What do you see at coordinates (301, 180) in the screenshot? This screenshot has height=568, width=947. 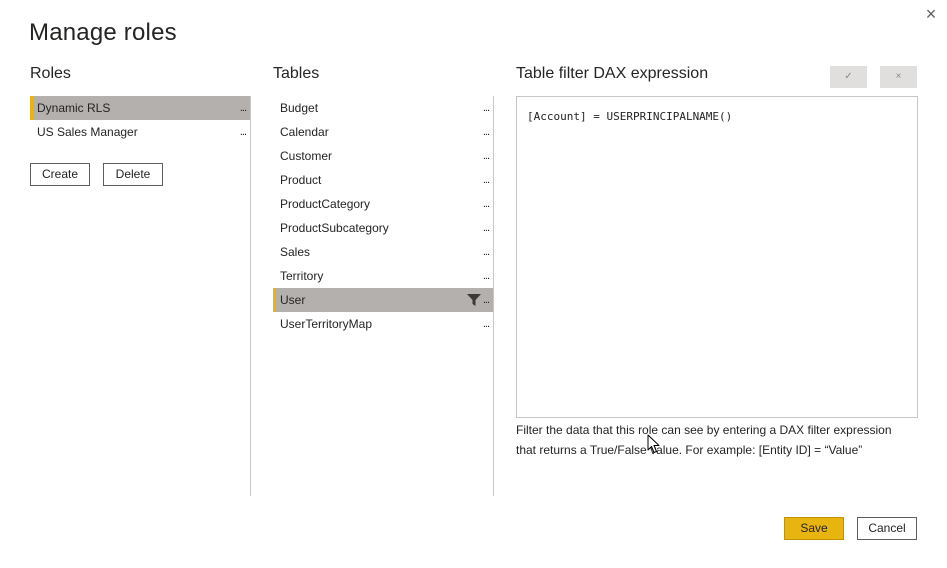 I see `table-item-label: Product` at bounding box center [301, 180].